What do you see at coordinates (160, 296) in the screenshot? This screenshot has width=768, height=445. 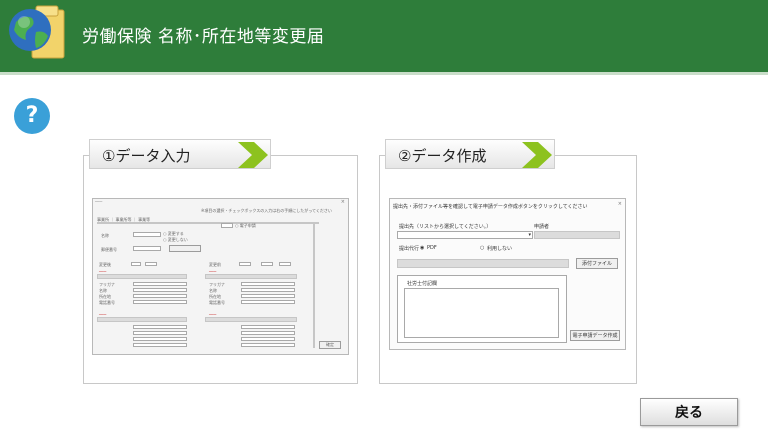 I see `mini1-in-l3` at bounding box center [160, 296].